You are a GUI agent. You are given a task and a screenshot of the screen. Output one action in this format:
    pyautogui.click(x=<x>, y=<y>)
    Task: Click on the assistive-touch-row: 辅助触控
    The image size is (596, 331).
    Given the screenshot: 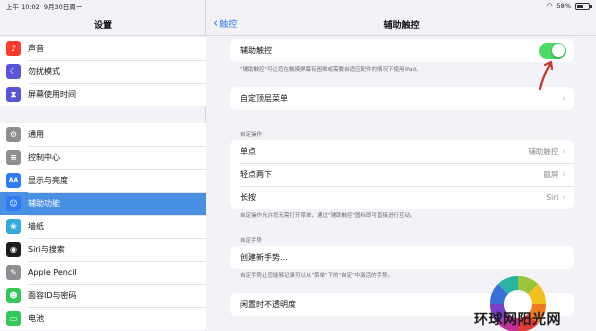 What is the action you would take?
    pyautogui.click(x=402, y=50)
    